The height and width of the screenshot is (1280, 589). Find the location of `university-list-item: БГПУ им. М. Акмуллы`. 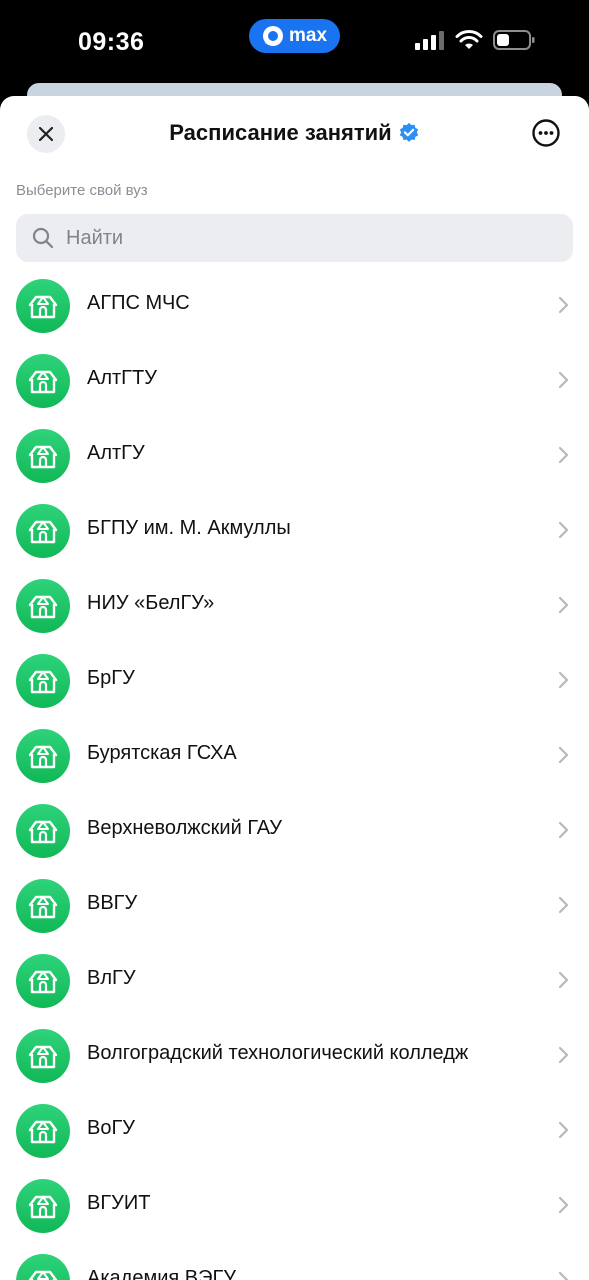

university-list-item: БГПУ им. М. Акмуллы is located at coordinates (294, 530).